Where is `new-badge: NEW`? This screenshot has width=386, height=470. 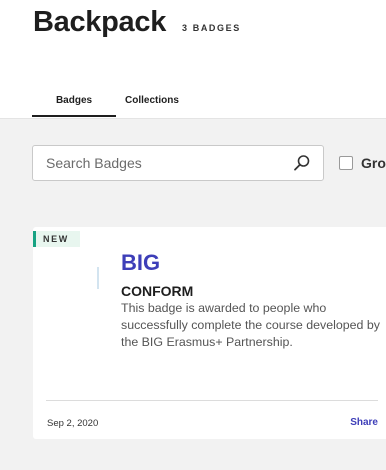 new-badge: NEW is located at coordinates (56, 239).